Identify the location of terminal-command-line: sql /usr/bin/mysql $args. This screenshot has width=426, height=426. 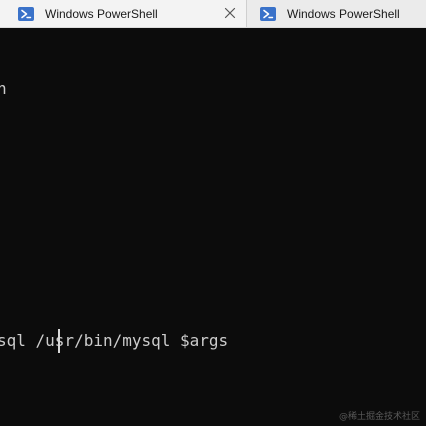
(114, 340).